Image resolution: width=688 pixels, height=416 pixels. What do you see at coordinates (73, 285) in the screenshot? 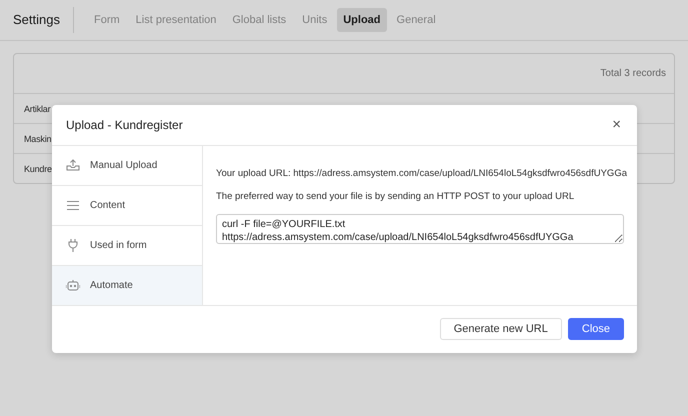
I see `robot-icon` at bounding box center [73, 285].